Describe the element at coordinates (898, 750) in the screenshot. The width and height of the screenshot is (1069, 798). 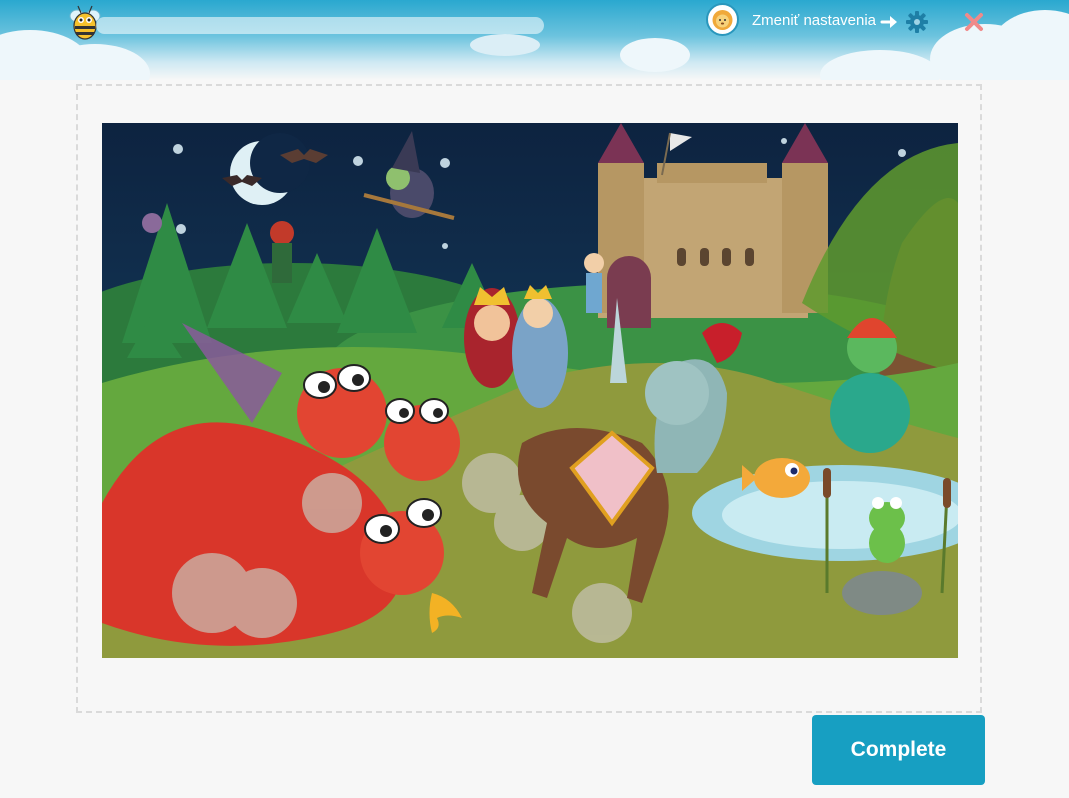
I see `complete-button: Complete` at that location.